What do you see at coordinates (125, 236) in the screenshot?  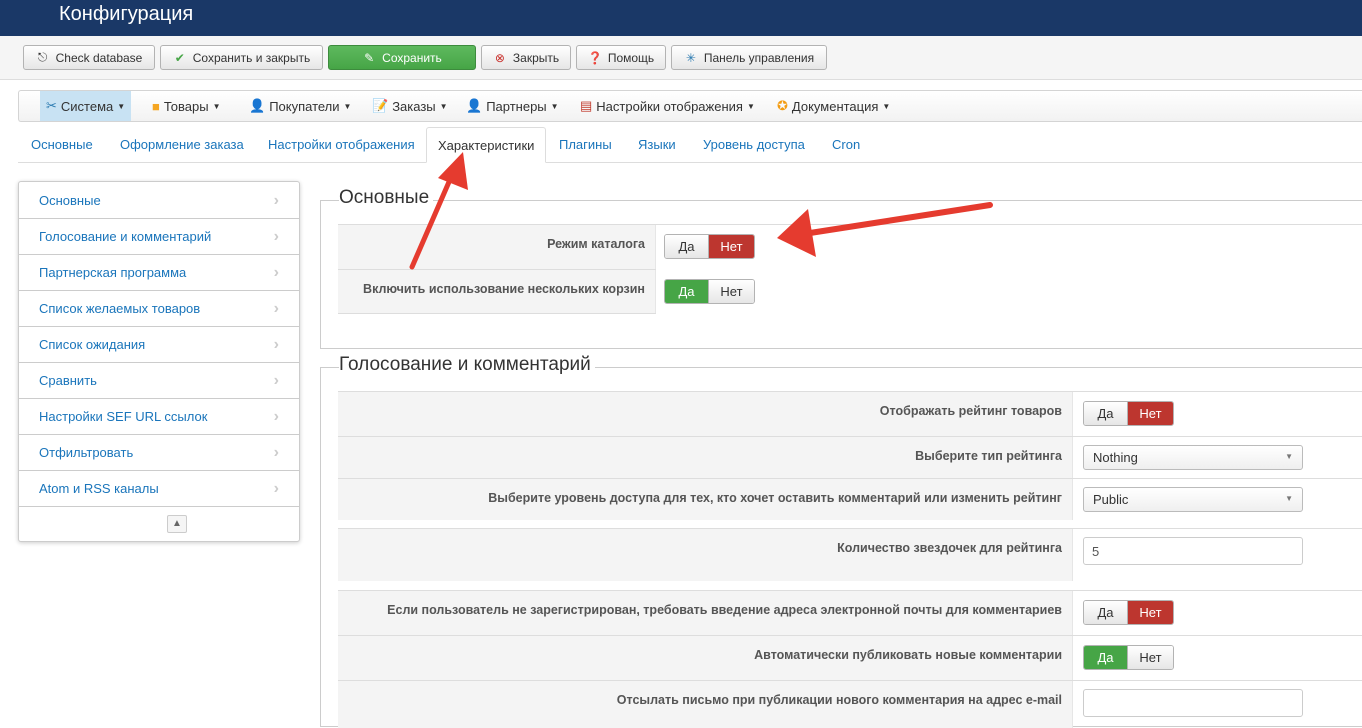 I see `label: Голосование и комментарий` at bounding box center [125, 236].